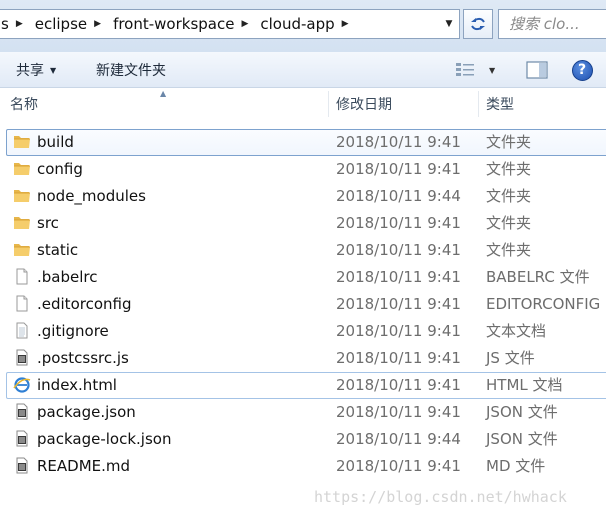 This screenshot has height=519, width=606. I want to click on sort-ascending-icon: ▲, so click(163, 93).